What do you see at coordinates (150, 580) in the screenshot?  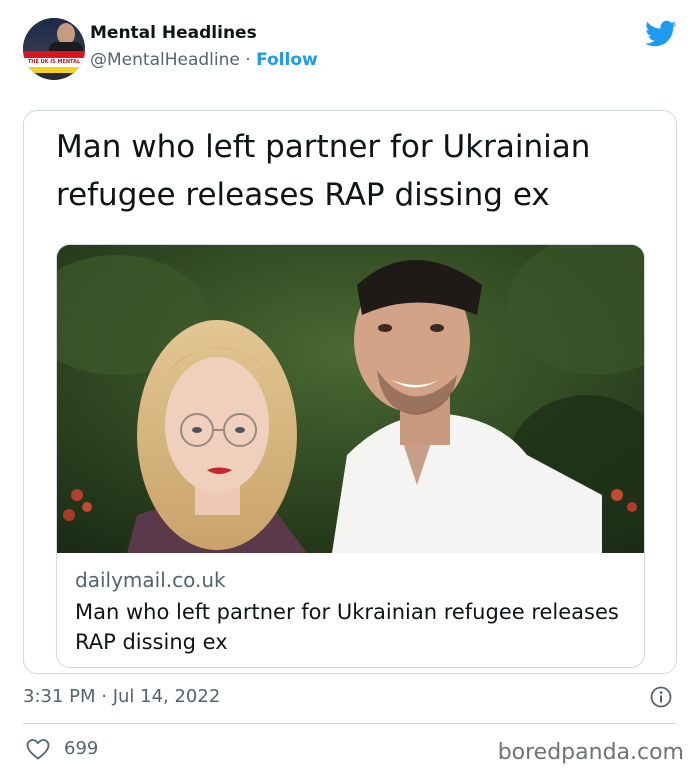 I see `link-domain: dailymail.co.uk` at bounding box center [150, 580].